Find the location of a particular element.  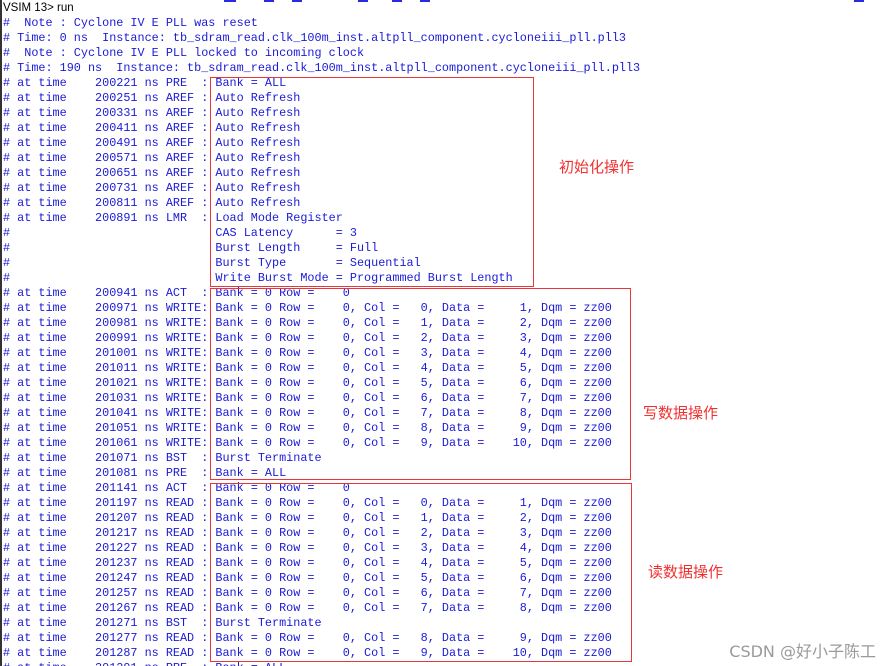

command-prompt: VSIM 13> run is located at coordinates (38, 8).